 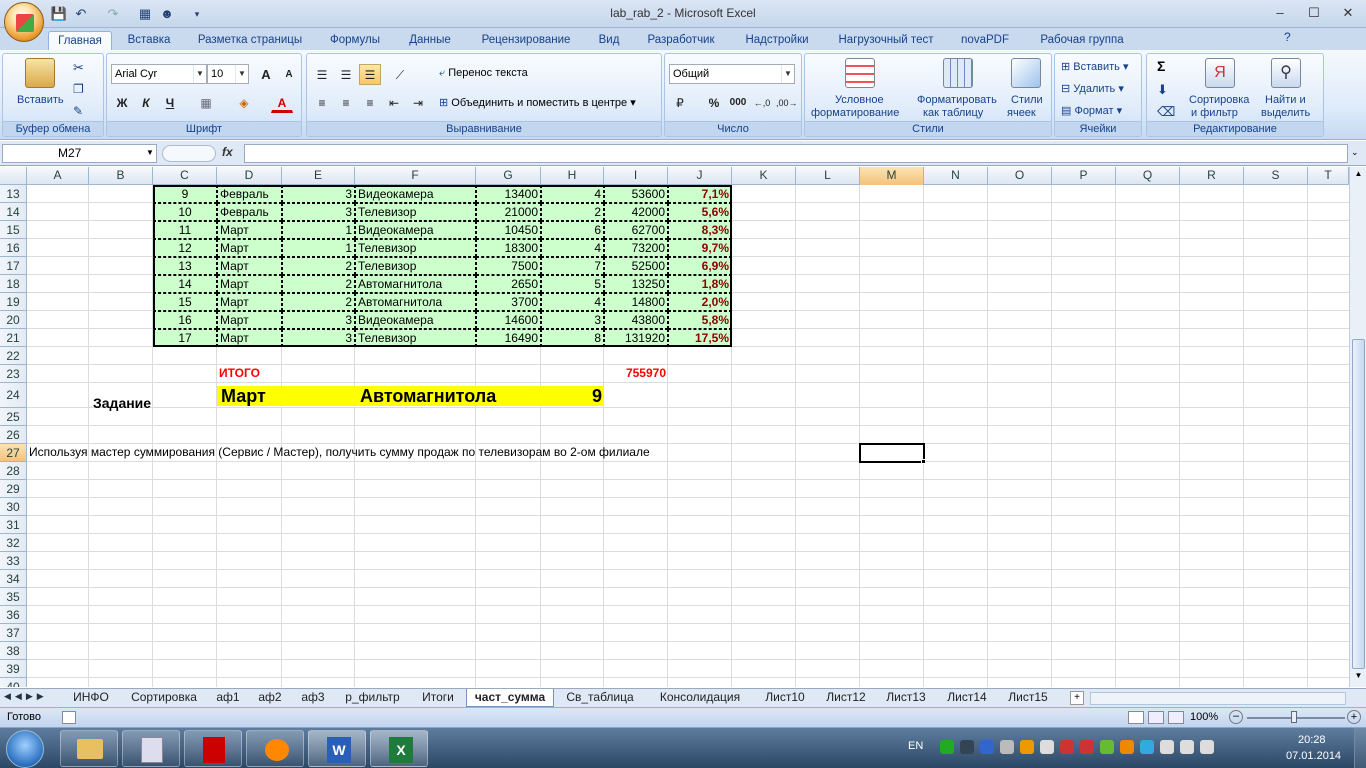 What do you see at coordinates (636, 302) in the screenshot?
I see `table-cell-i: 14800` at bounding box center [636, 302].